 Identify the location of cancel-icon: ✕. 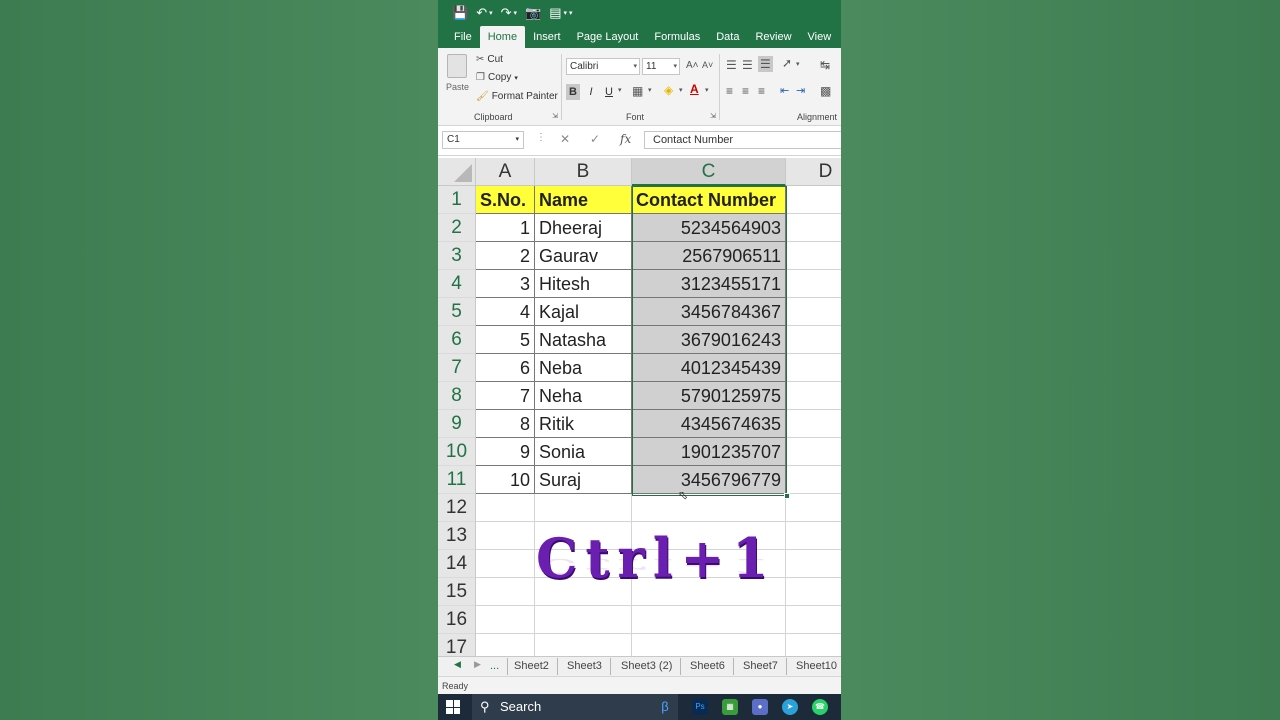
(565, 139).